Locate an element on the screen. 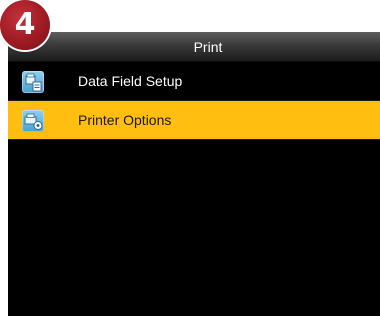 The image size is (380, 316). divider is located at coordinates (194, 139).